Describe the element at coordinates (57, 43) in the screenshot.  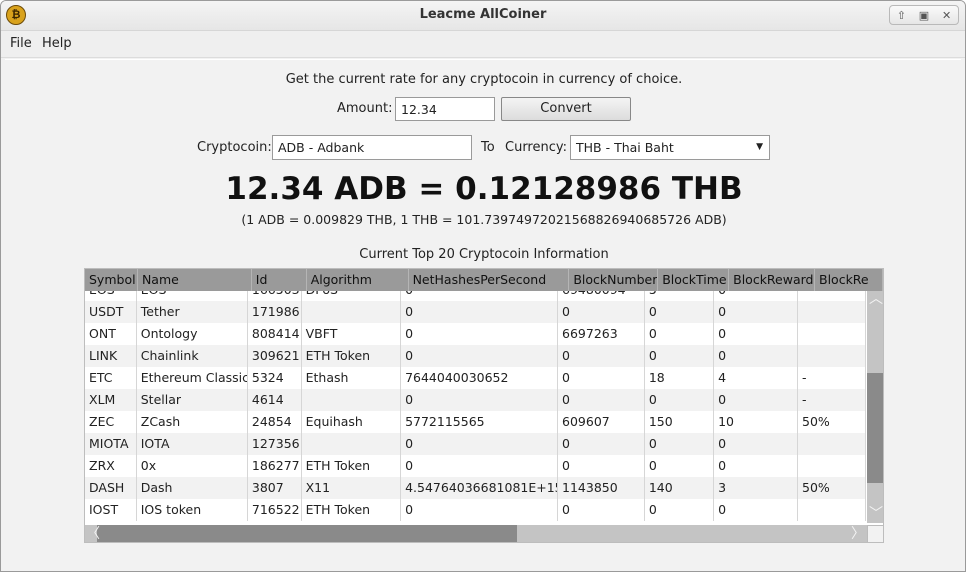
I see `menu-help: Help` at that location.